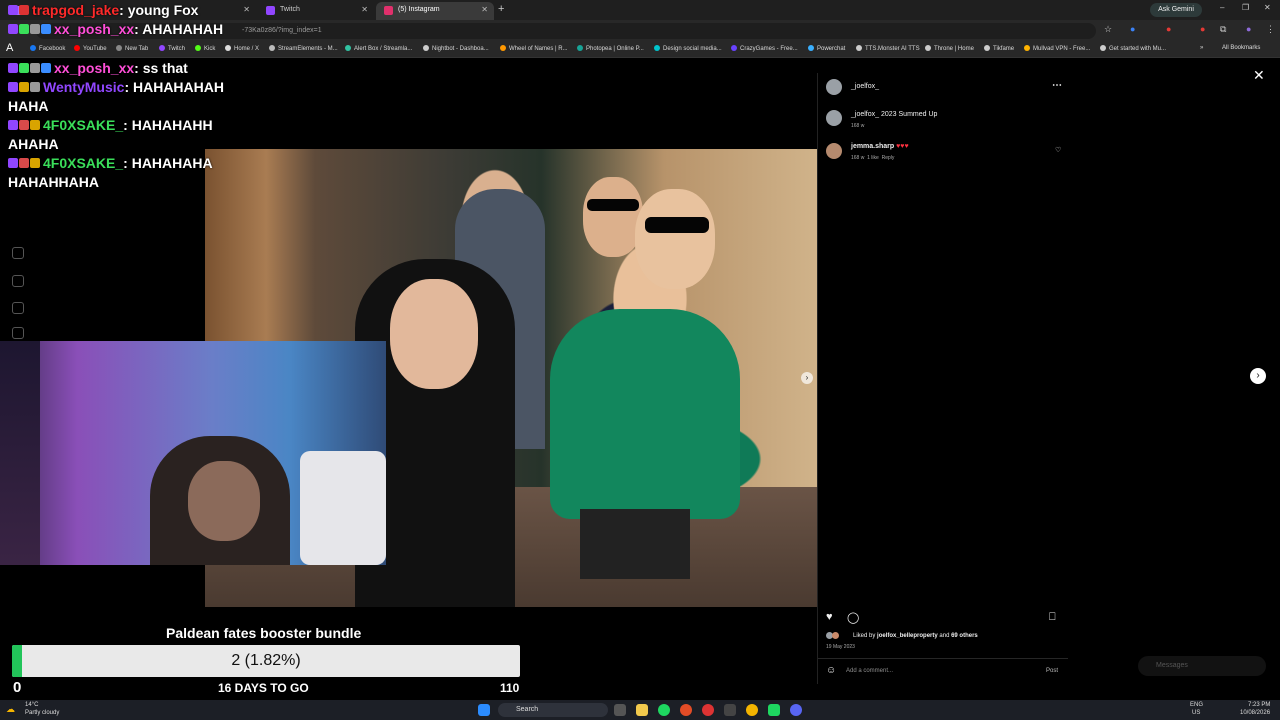 The width and height of the screenshot is (1280, 720). I want to click on app-icon, so click(708, 710).